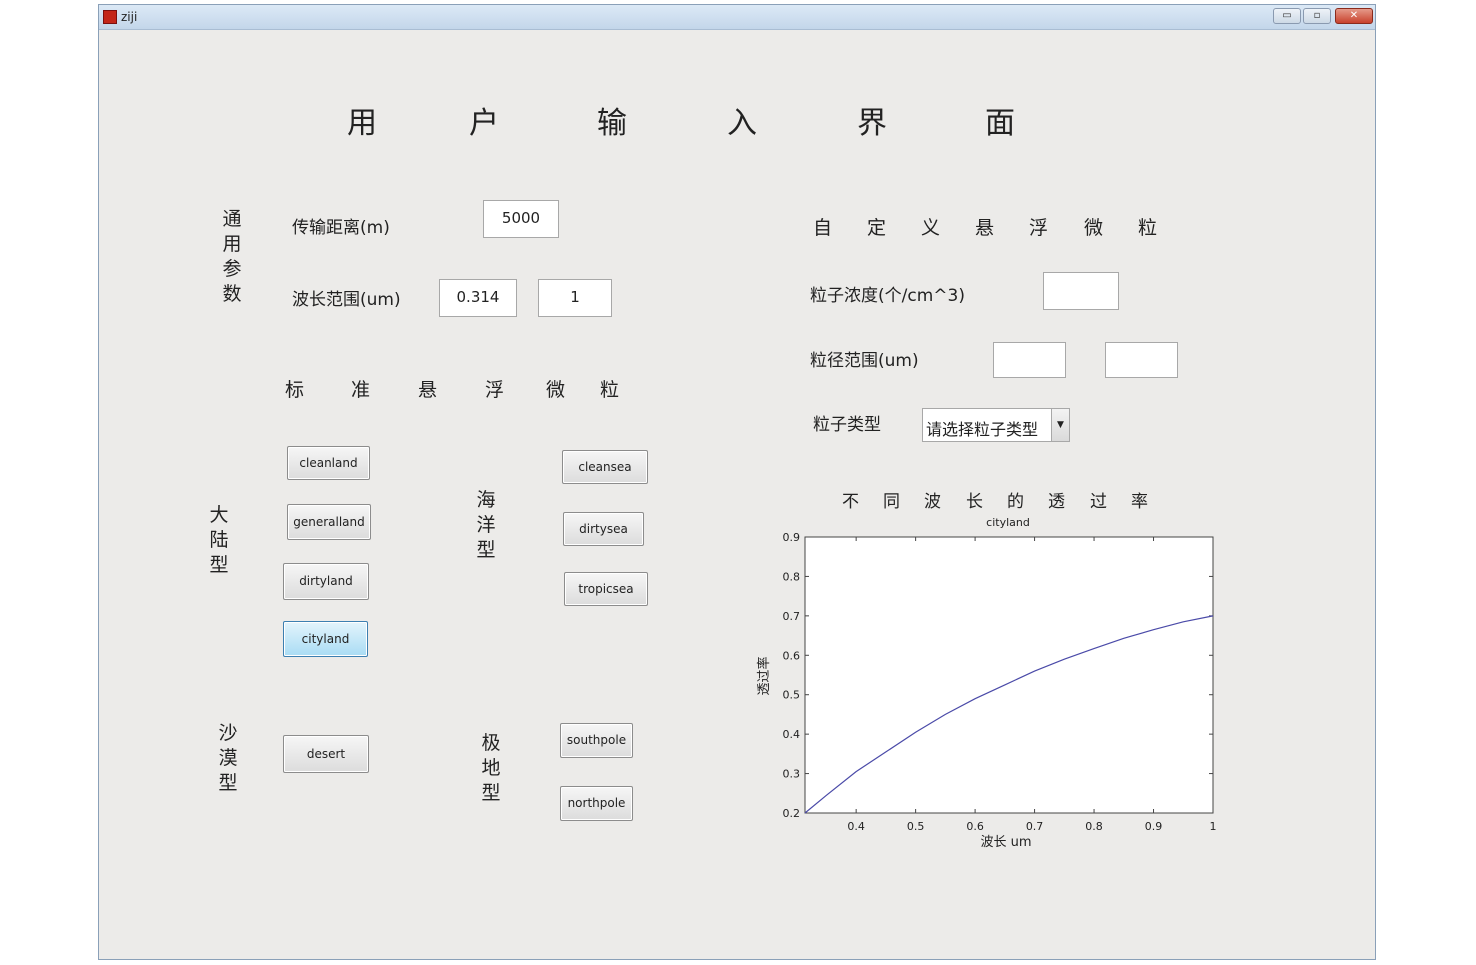  What do you see at coordinates (764, 675) in the screenshot?
I see `y-axis-label: 透过率` at bounding box center [764, 675].